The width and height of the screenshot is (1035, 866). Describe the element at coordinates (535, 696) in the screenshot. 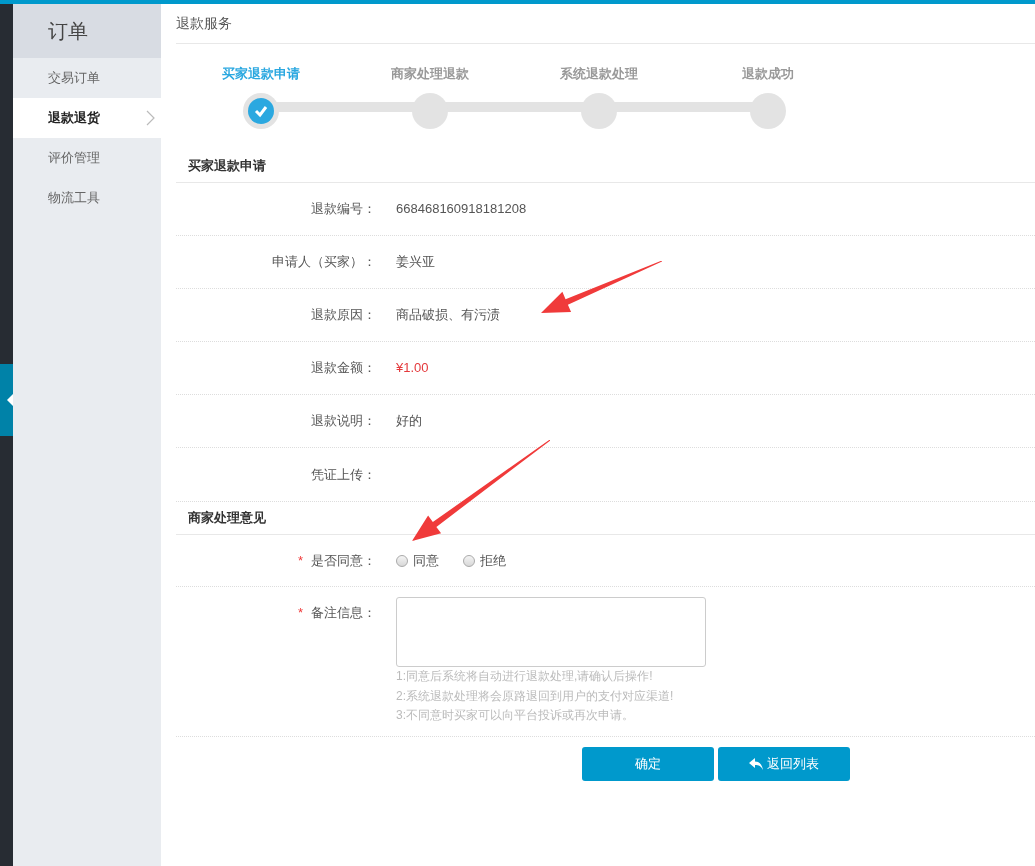

I see `hint-text: 2:系统退款处理将会原路退回到用户的支付对应渠道!` at that location.